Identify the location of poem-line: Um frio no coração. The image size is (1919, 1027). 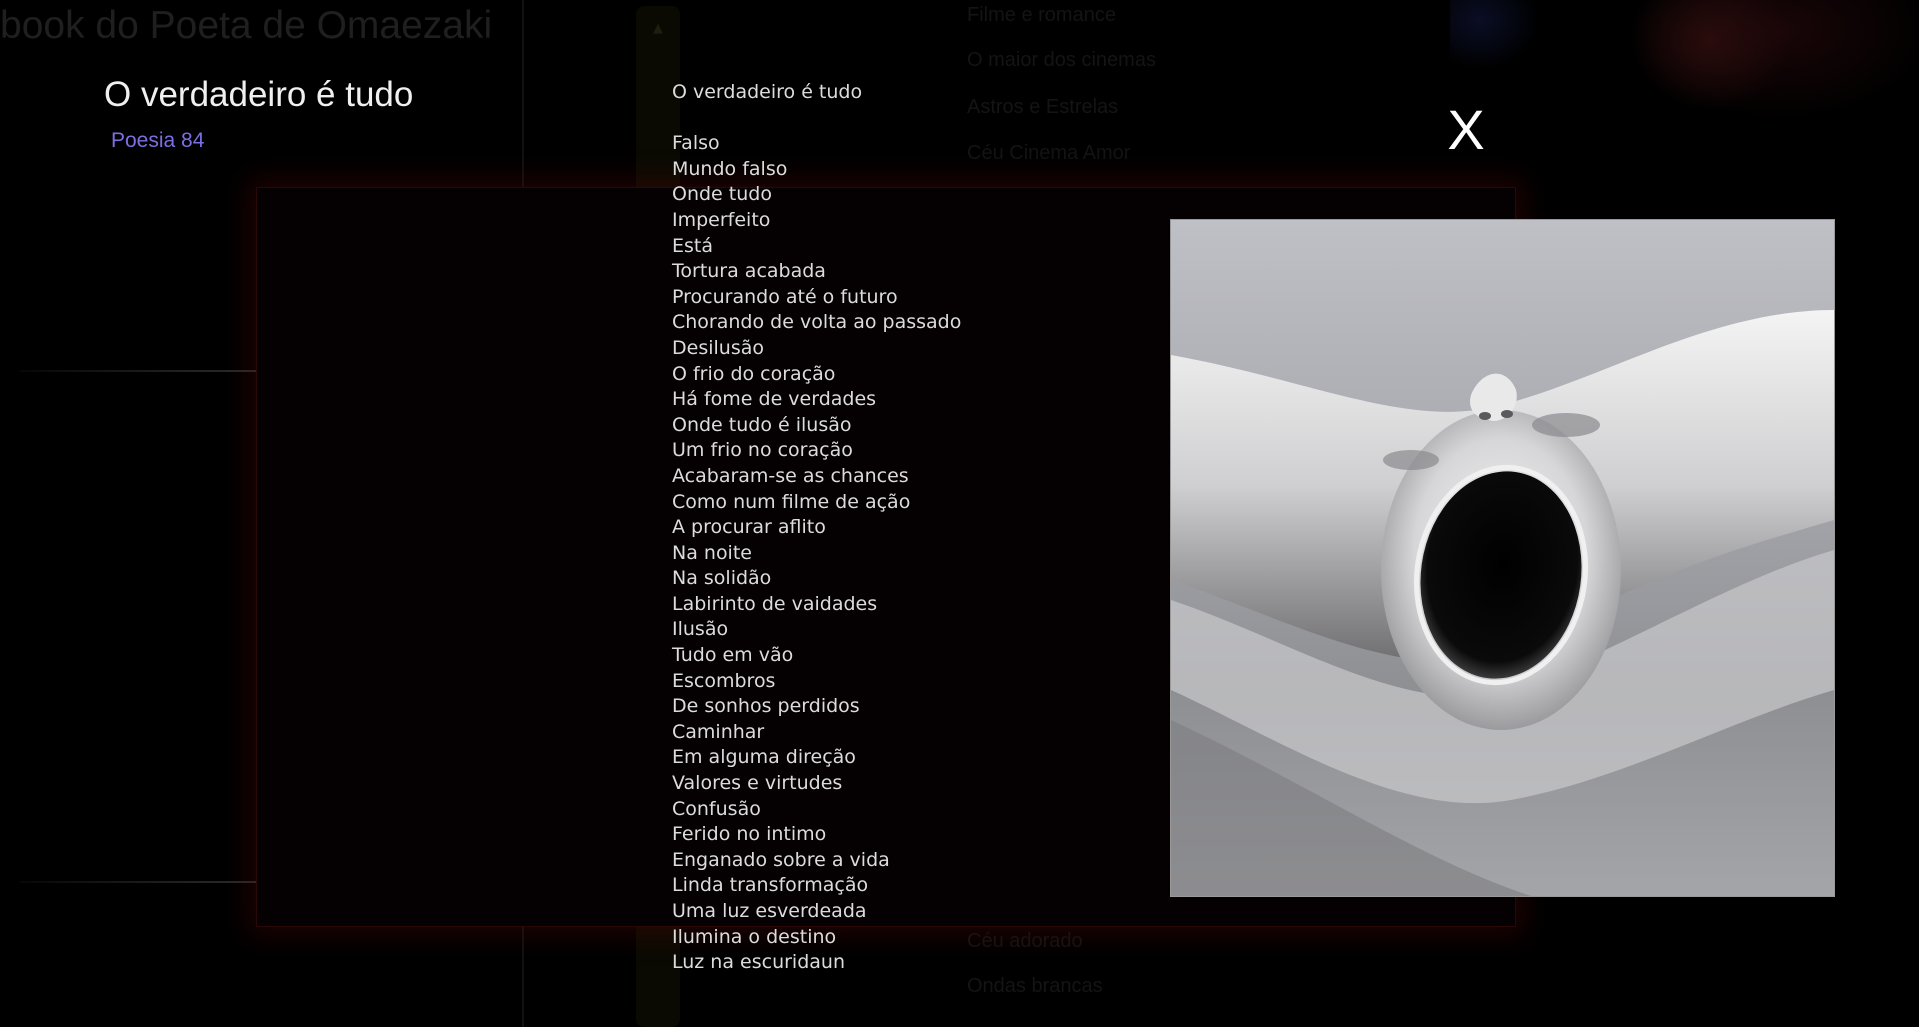
(762, 450).